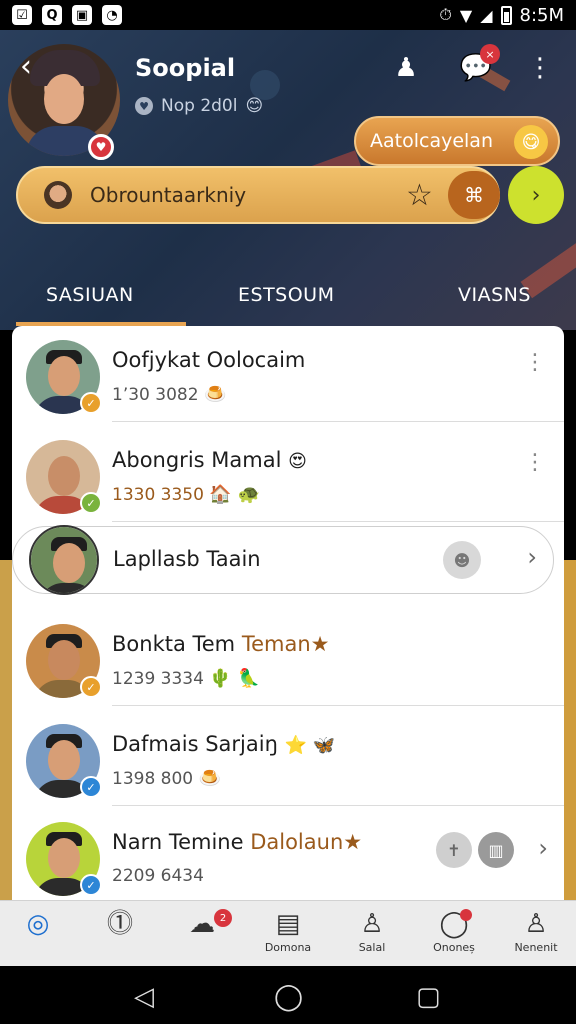 The width and height of the screenshot is (576, 1024). I want to click on list-item: ✓ Abongris Mamal 😍 1330 3350 🏠 🐢 ⋮, so click(288, 474).